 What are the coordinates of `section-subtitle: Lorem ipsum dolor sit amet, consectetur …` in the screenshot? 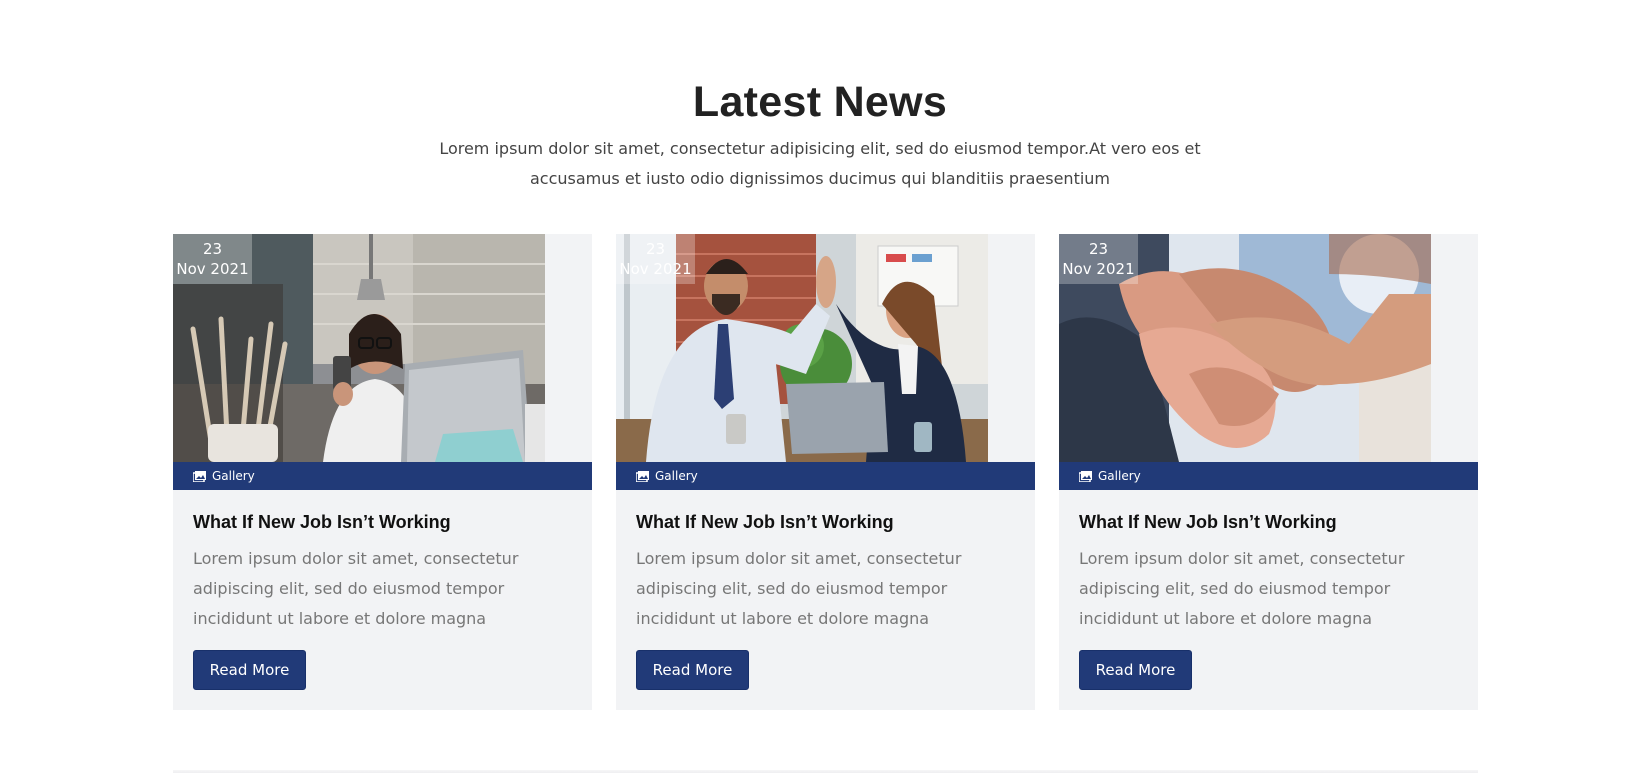 It's located at (820, 163).